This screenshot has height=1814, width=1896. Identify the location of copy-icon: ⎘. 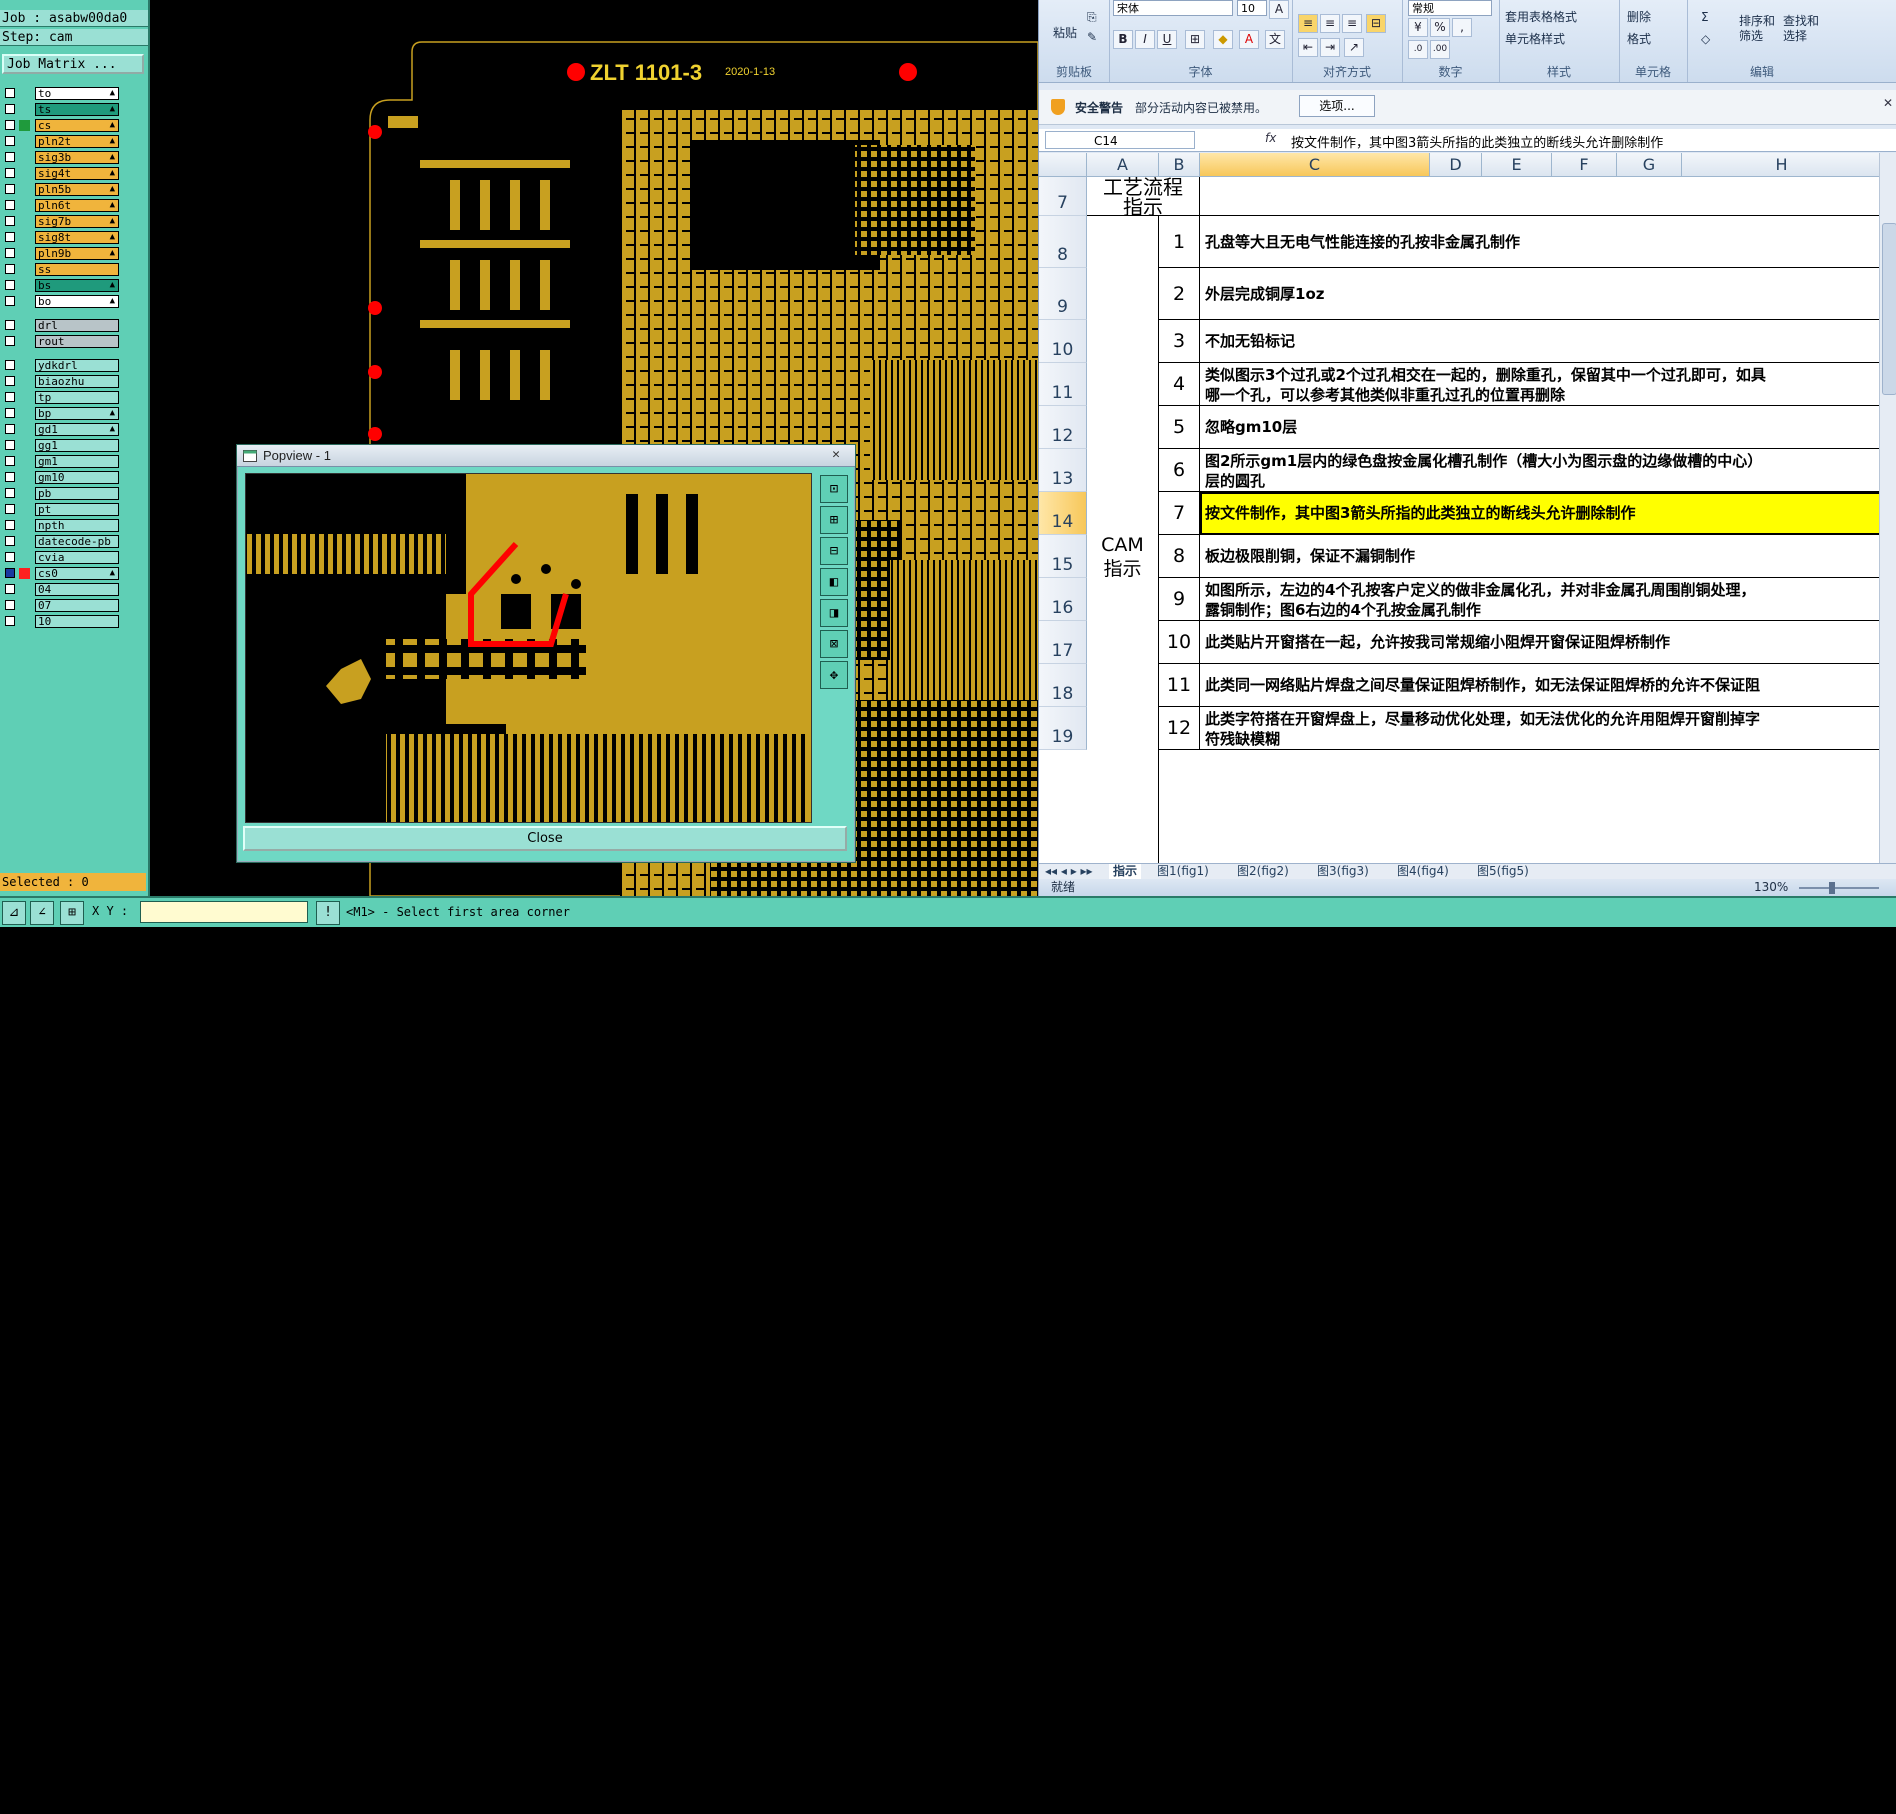
(1092, 17).